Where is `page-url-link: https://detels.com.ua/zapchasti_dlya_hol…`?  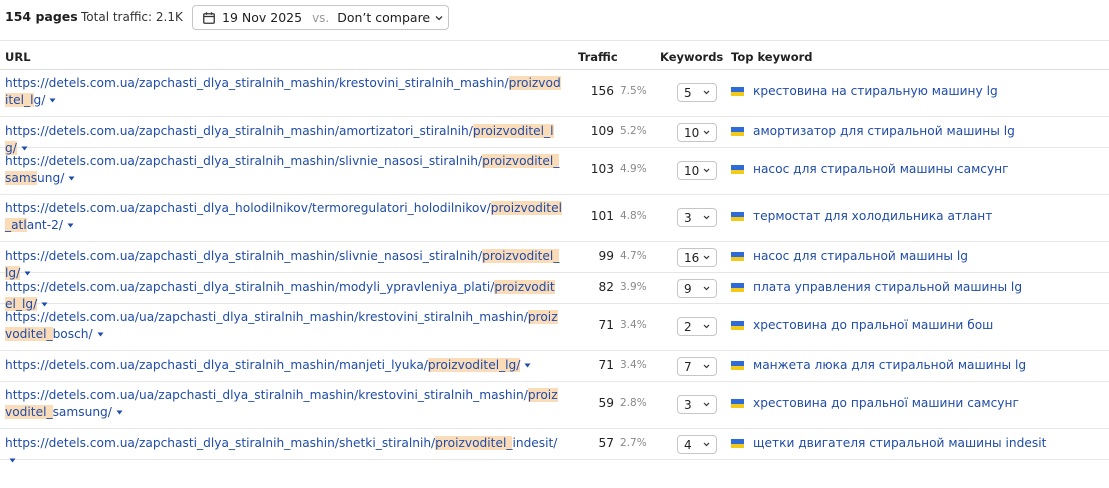
page-url-link: https://detels.com.ua/zapchasti_dlya_hol… is located at coordinates (283, 216).